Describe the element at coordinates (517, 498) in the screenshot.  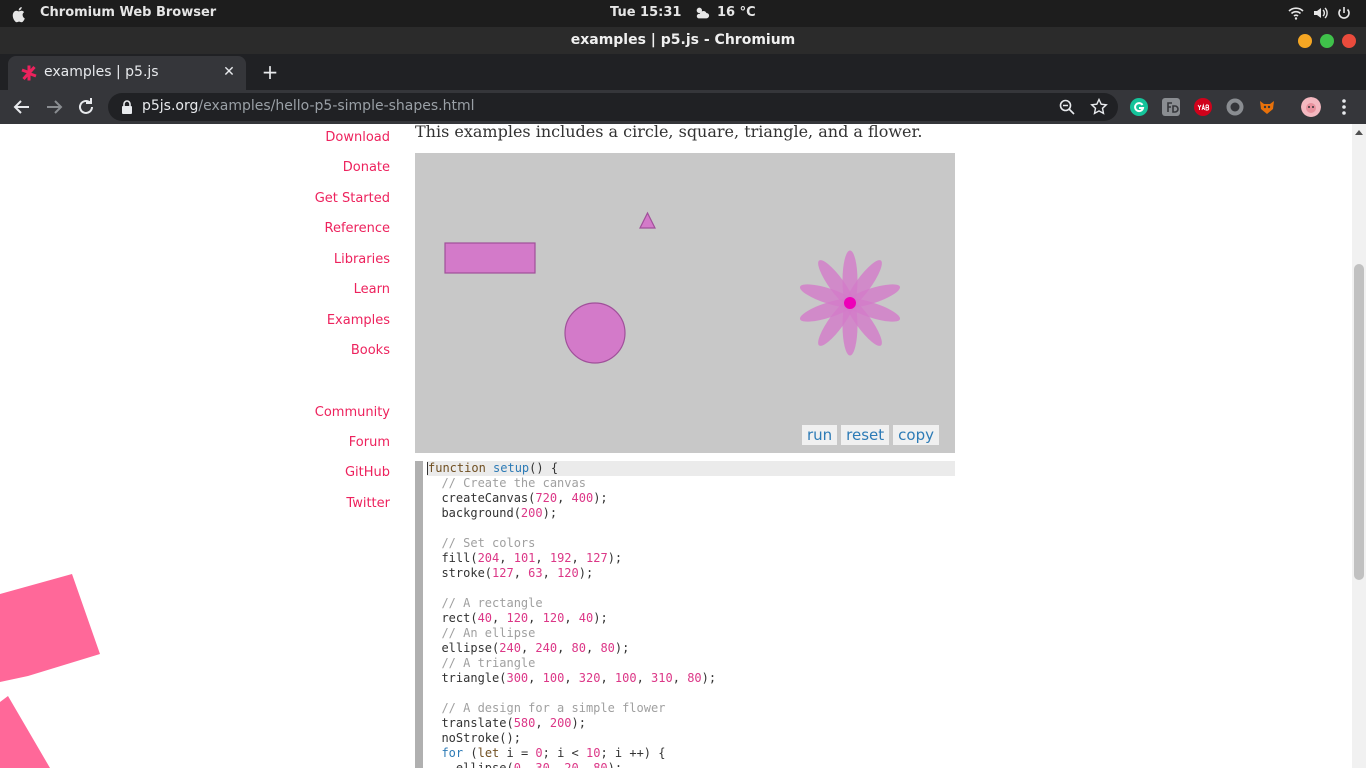
I see `code-line: createCanvas(720, 400);` at that location.